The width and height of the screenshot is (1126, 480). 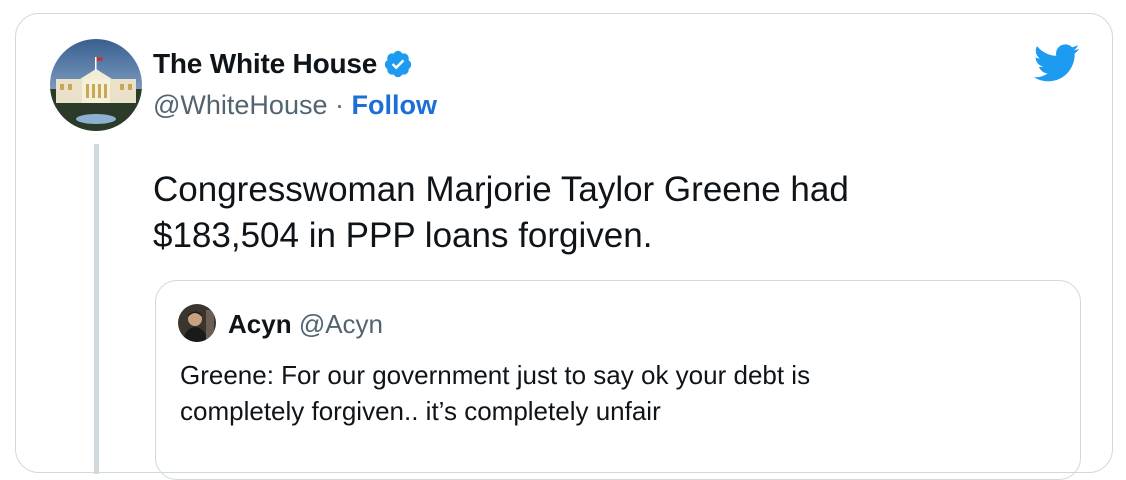 I want to click on thread-connector-line, so click(x=96, y=309).